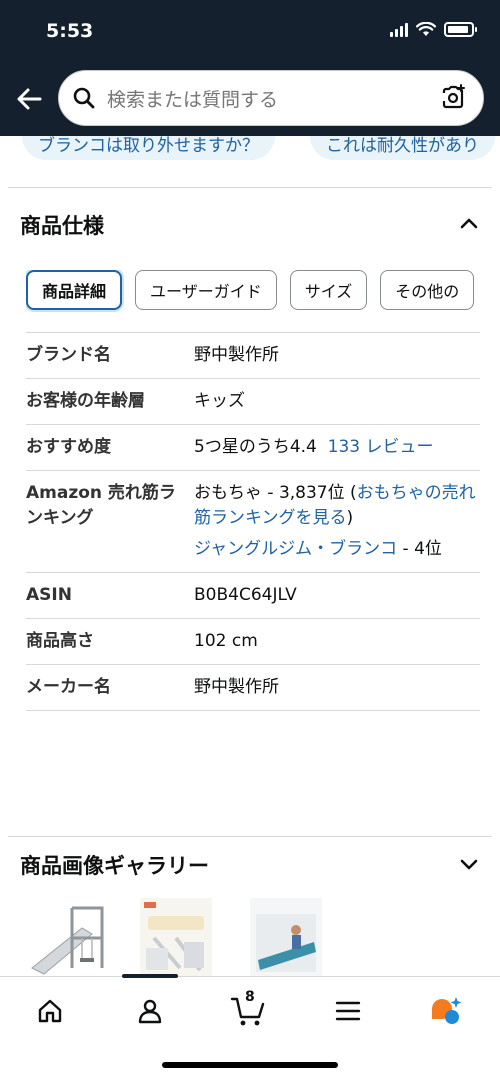 This screenshot has height=1080, width=500. I want to click on ranking-suffix: ), so click(350, 518).